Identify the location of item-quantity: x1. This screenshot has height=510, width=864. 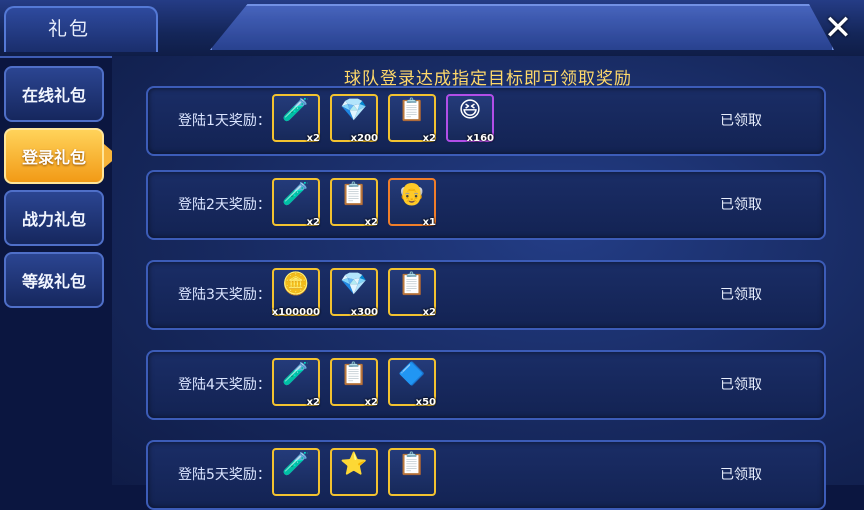
(429, 222).